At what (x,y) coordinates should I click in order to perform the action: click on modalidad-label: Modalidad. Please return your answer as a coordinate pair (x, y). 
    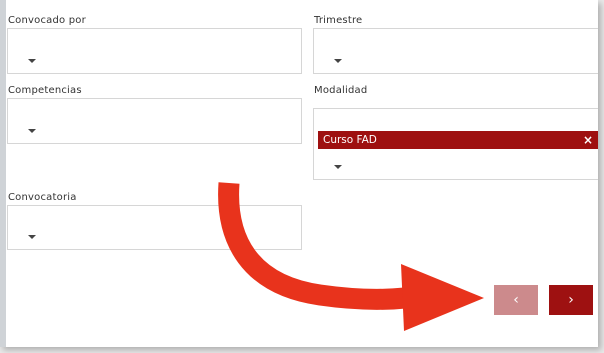
    Looking at the image, I should click on (341, 90).